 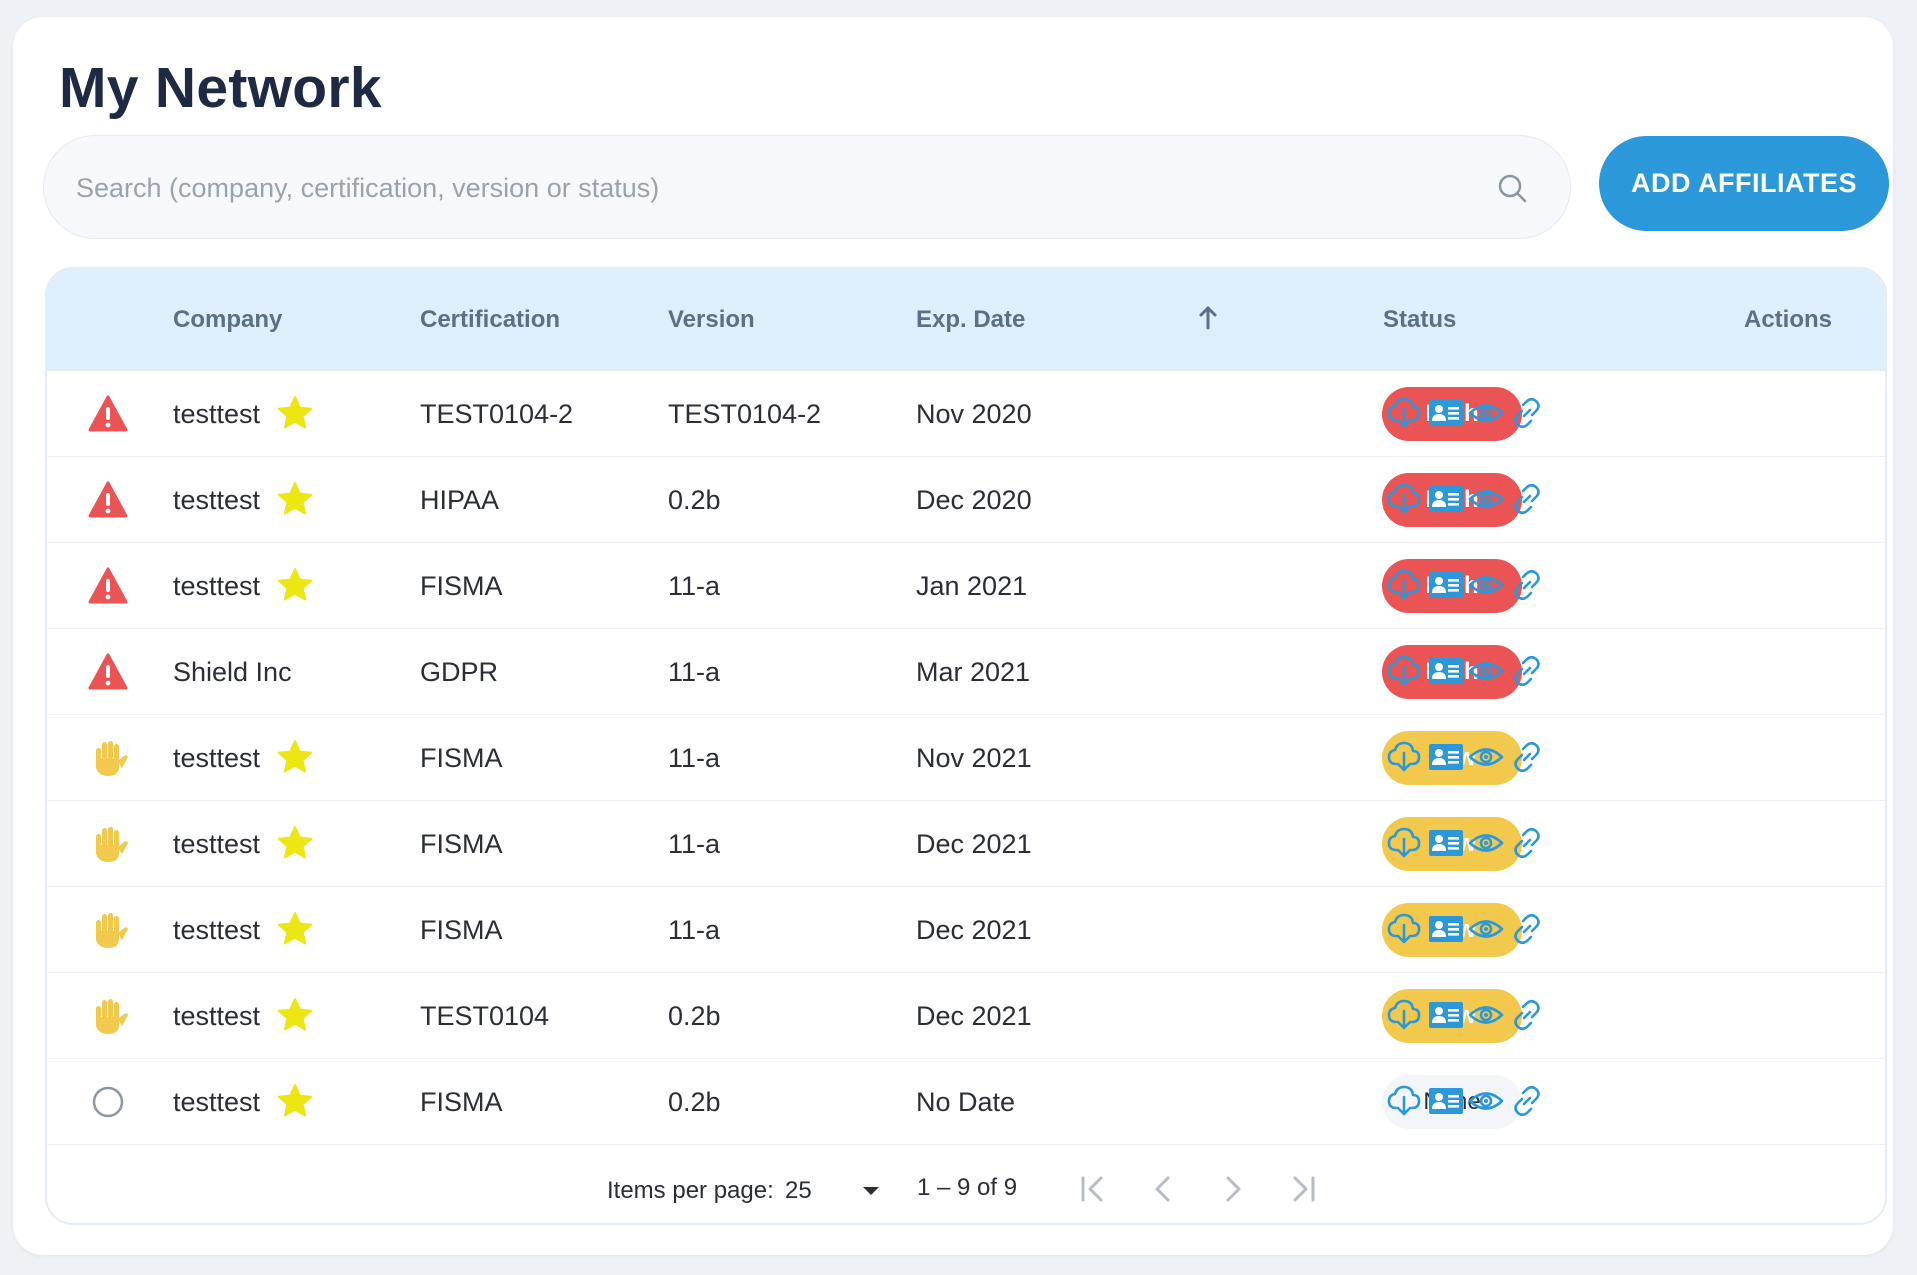 I want to click on search-input, so click(x=786, y=188).